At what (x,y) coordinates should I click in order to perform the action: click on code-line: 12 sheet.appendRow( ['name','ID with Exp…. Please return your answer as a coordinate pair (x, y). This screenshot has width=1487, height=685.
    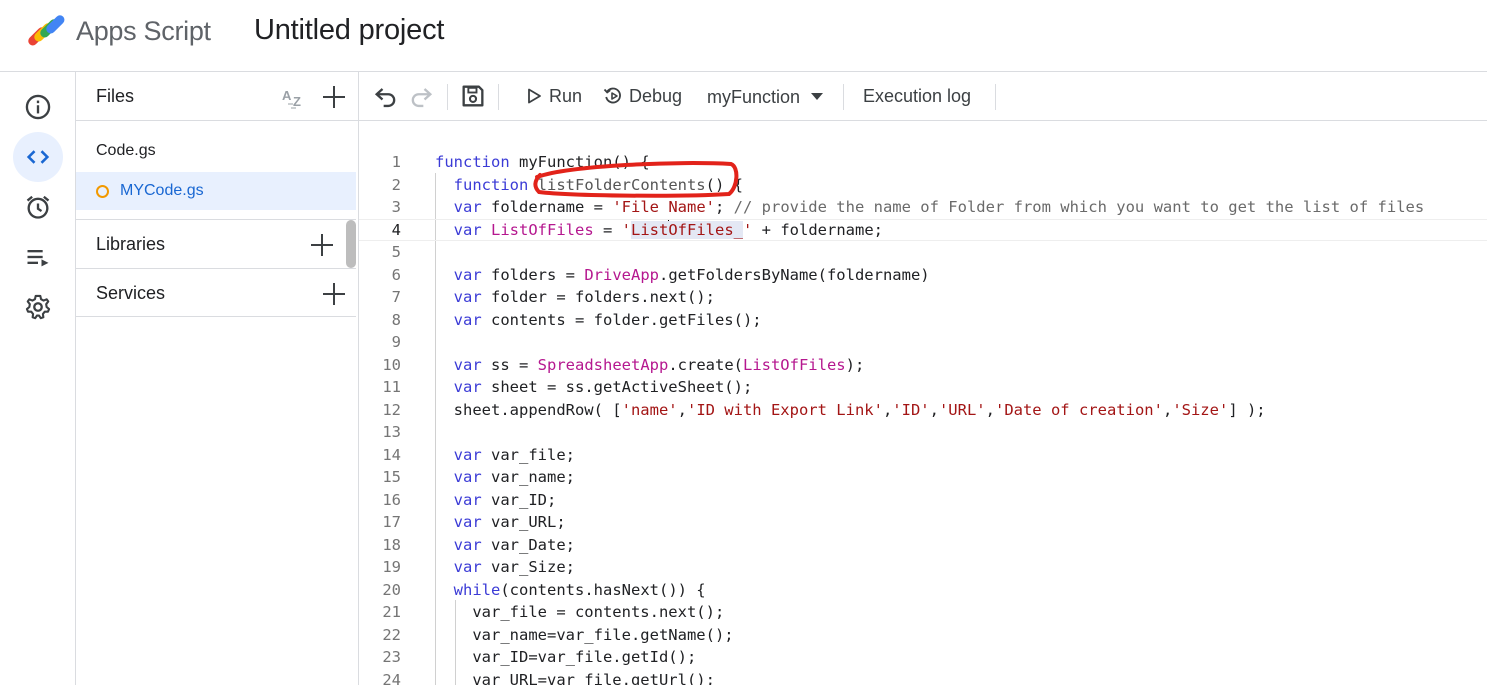
    Looking at the image, I should click on (923, 410).